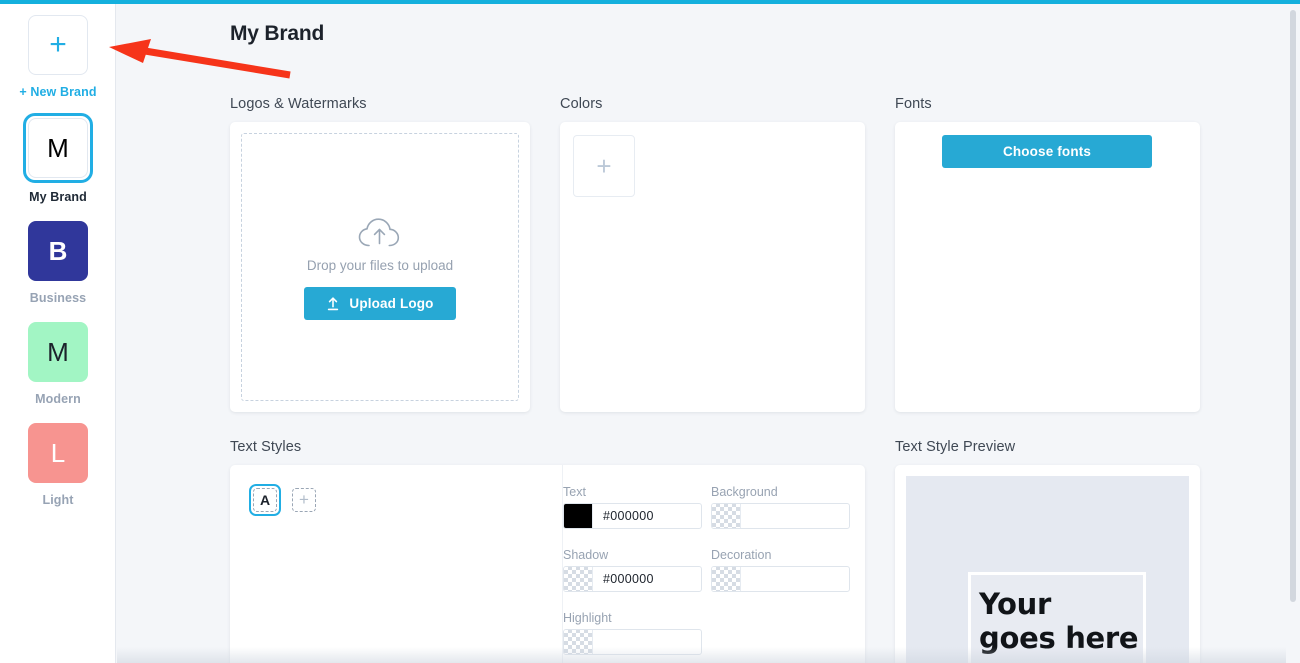 This screenshot has height=663, width=1300. Describe the element at coordinates (744, 492) in the screenshot. I see `field-label: Background` at that location.